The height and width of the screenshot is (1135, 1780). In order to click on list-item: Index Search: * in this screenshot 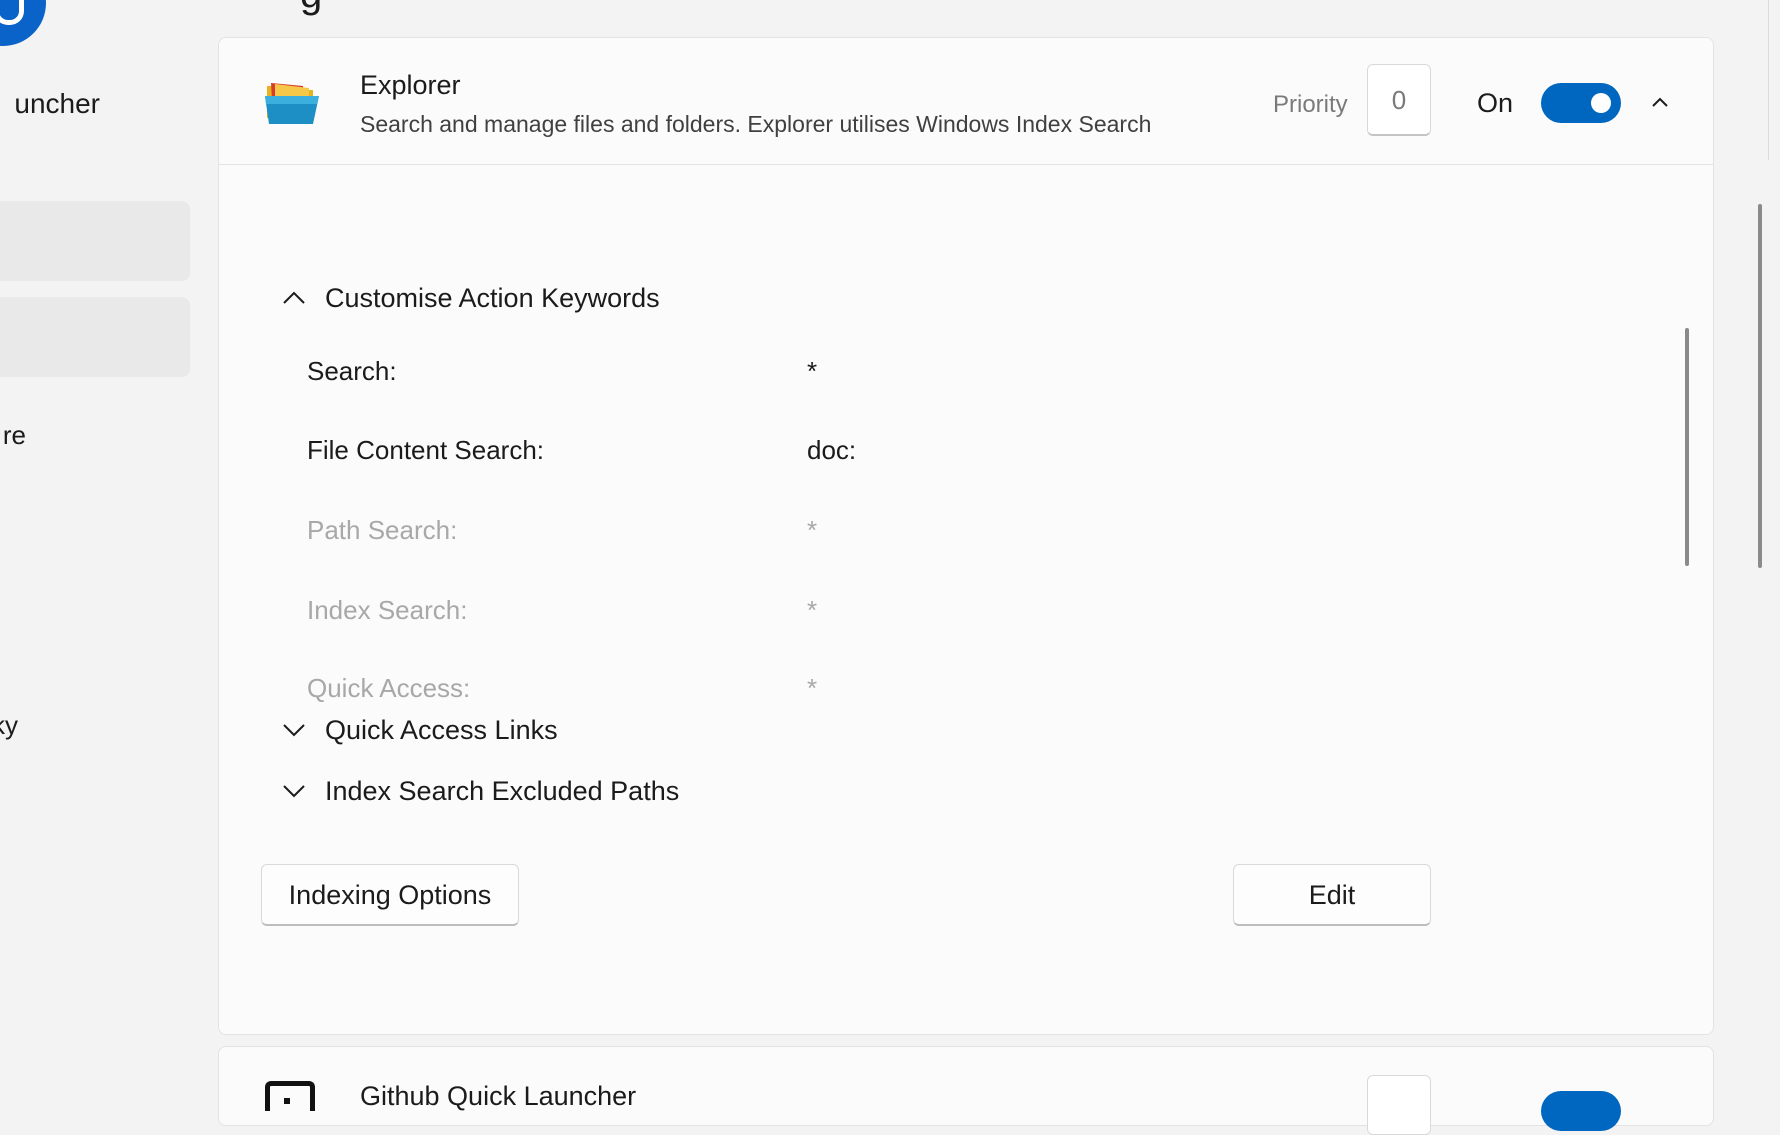, I will do `click(992, 615)`.